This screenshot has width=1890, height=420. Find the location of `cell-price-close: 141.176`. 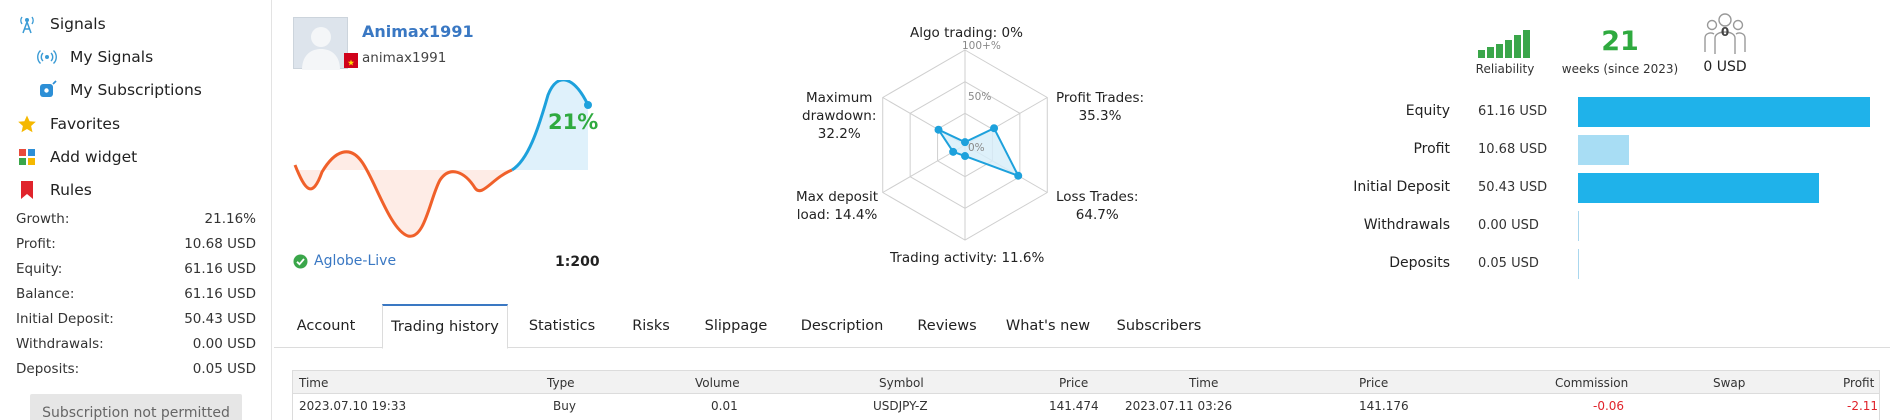

cell-price-close: 141.176 is located at coordinates (1384, 406).